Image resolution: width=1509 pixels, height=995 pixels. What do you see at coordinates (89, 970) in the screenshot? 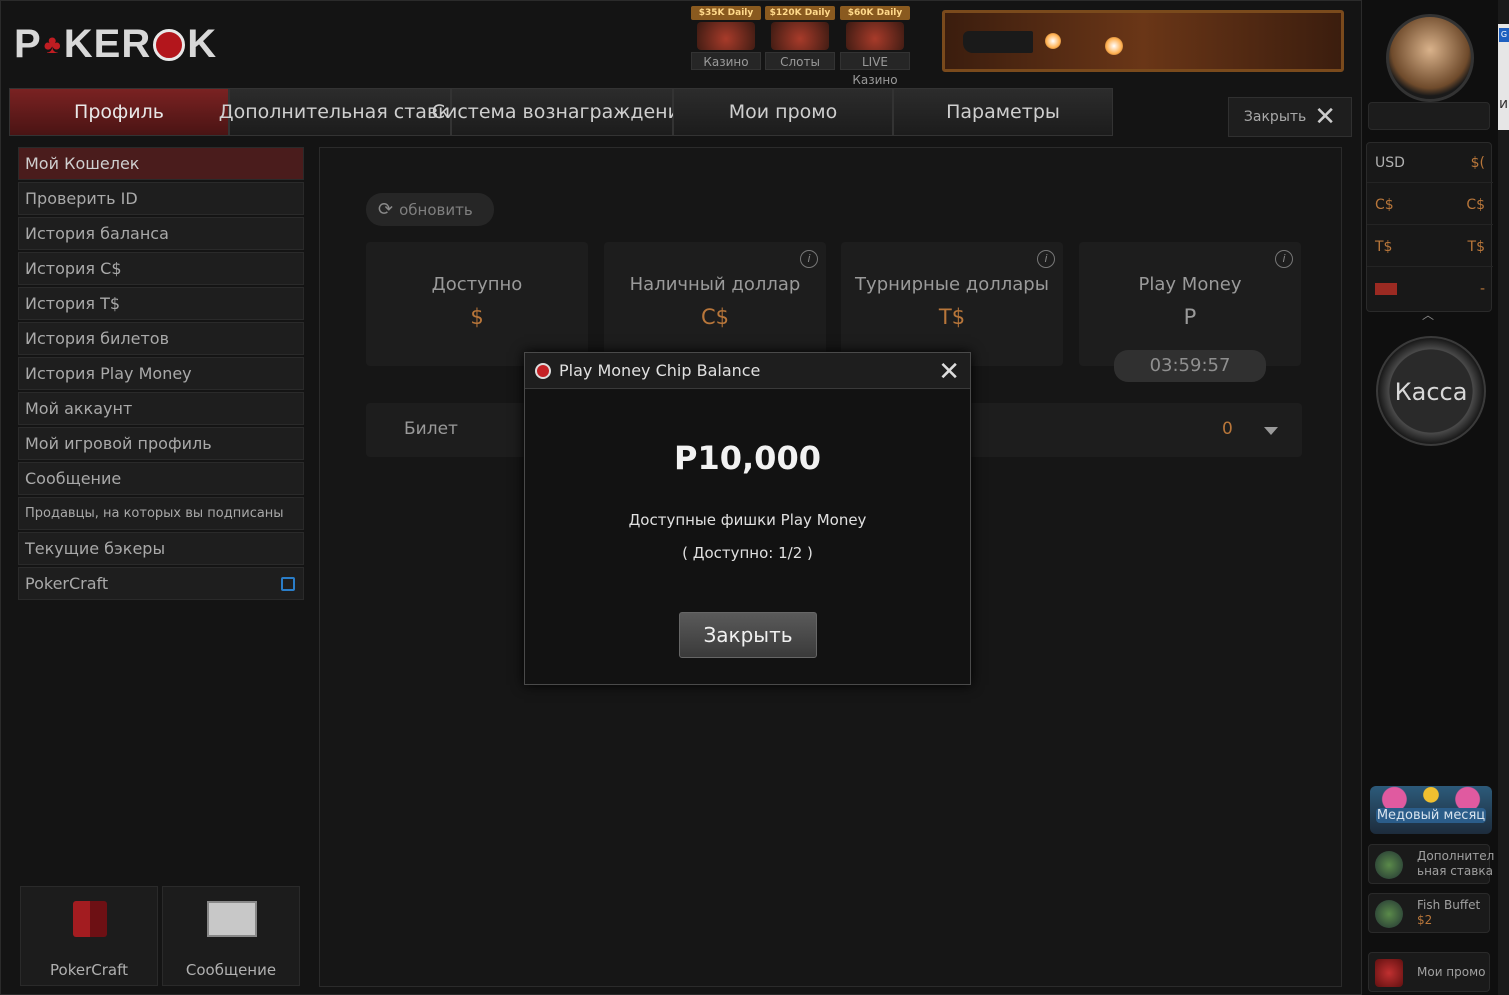
I see `pokercraft-label: PokerCraft` at bounding box center [89, 970].